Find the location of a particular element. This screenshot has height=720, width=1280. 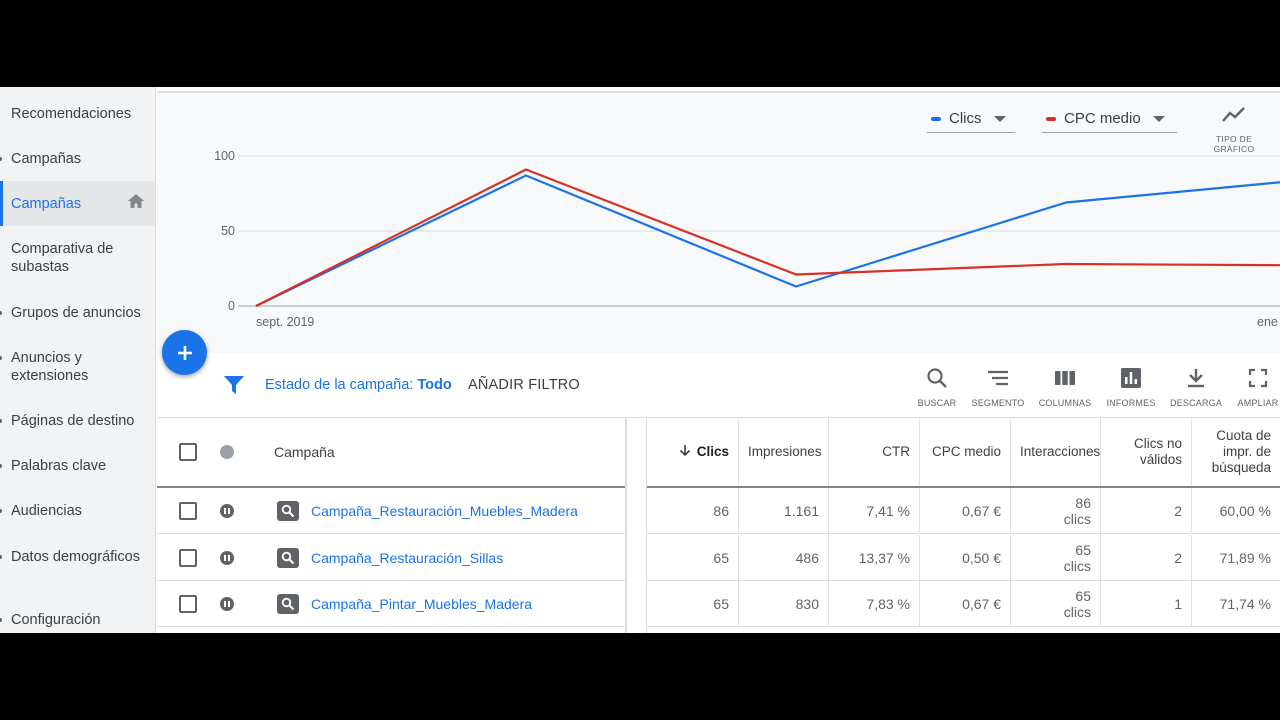

plus-icon is located at coordinates (184, 352).